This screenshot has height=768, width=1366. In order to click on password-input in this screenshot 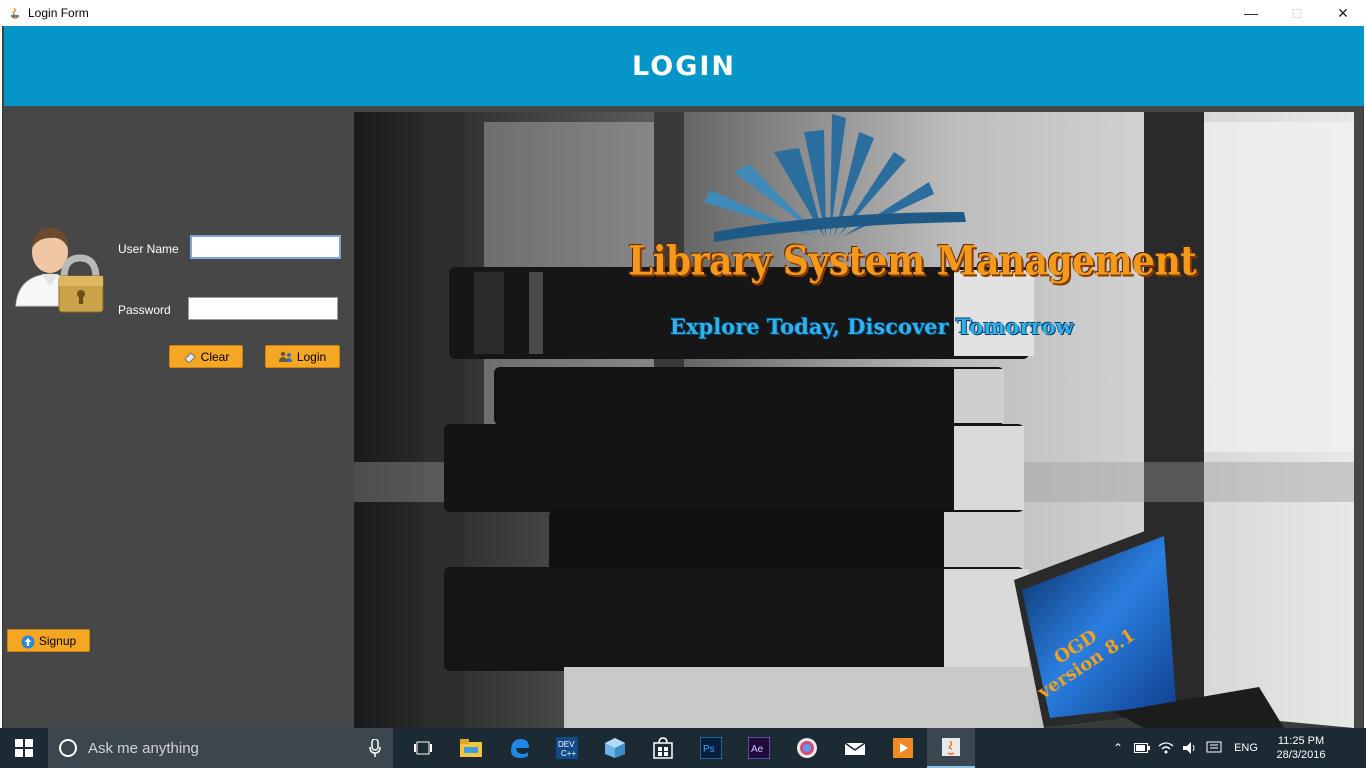, I will do `click(263, 308)`.